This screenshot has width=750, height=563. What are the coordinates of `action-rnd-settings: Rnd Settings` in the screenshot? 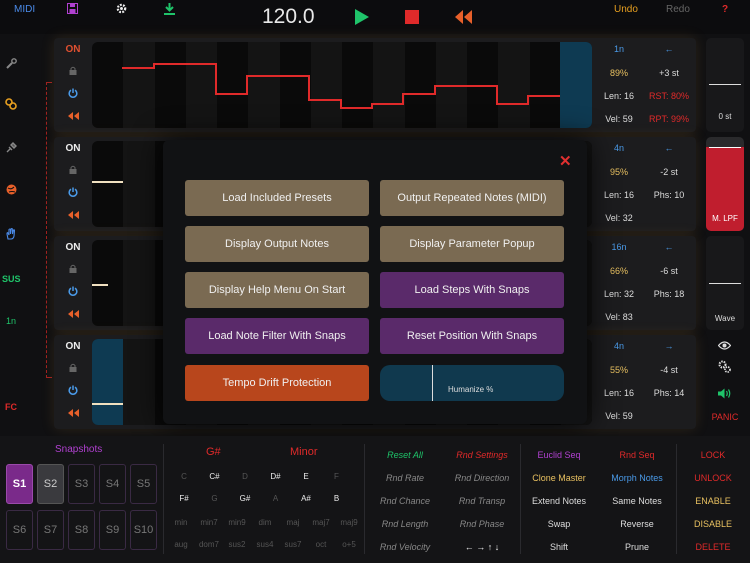 It's located at (482, 455).